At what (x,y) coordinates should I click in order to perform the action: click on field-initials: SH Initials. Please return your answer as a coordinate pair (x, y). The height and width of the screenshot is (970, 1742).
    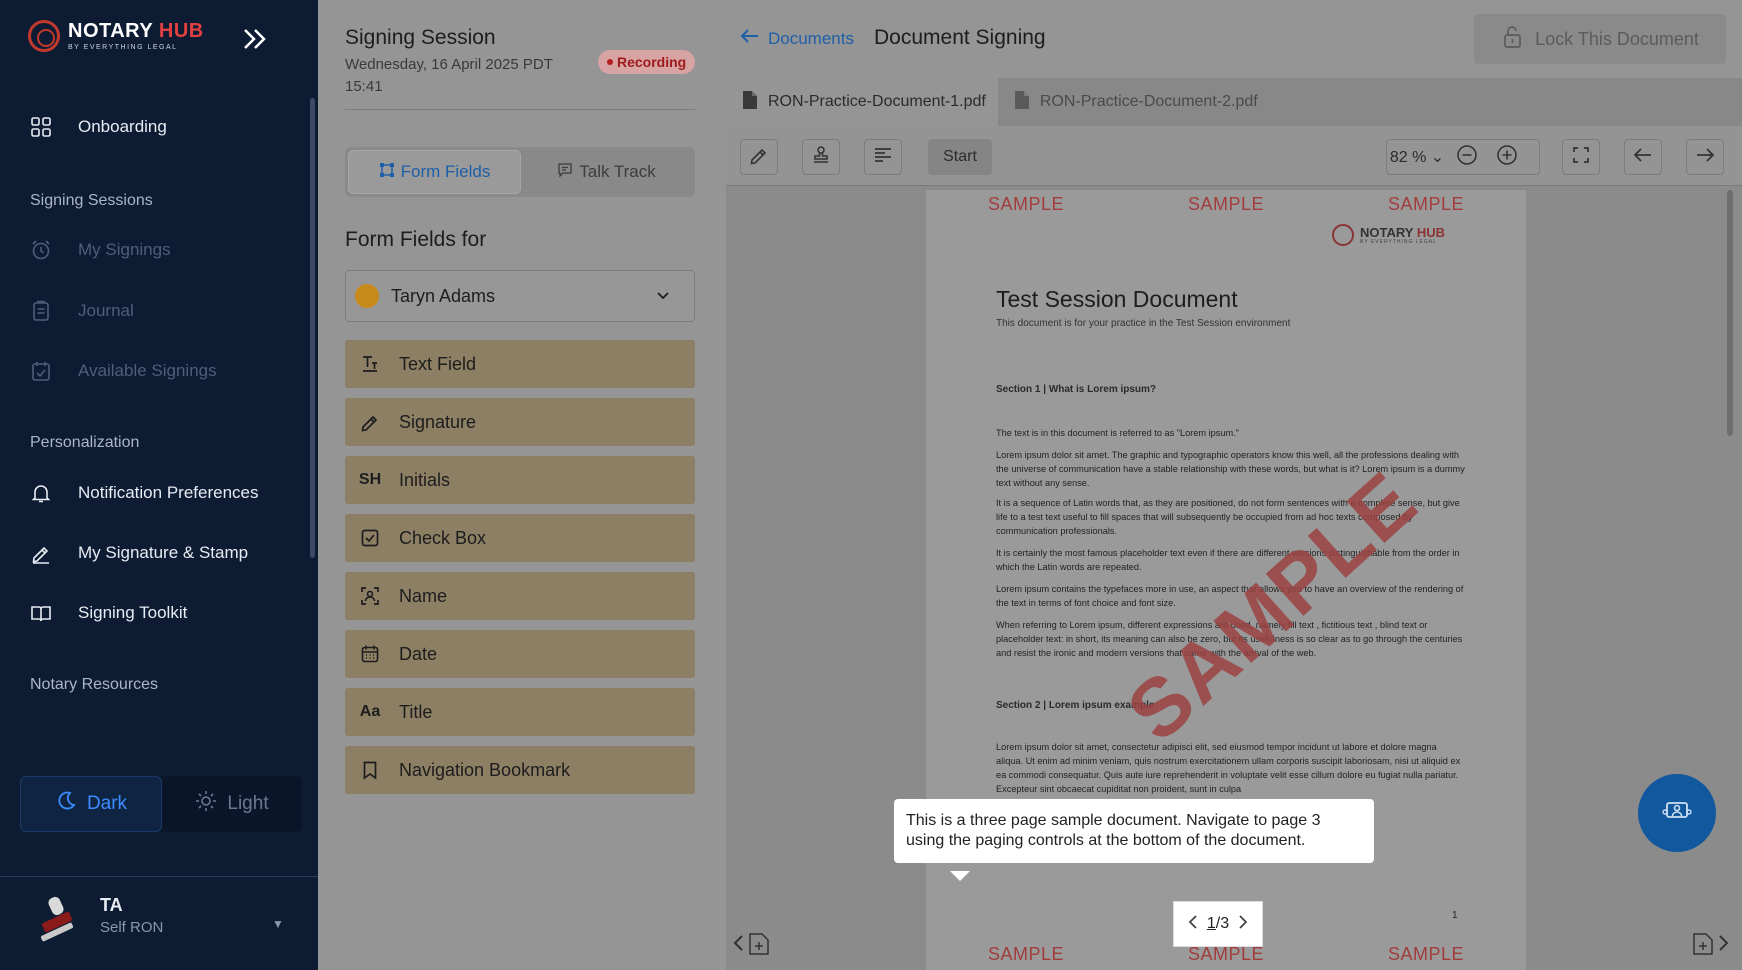
    Looking at the image, I should click on (520, 480).